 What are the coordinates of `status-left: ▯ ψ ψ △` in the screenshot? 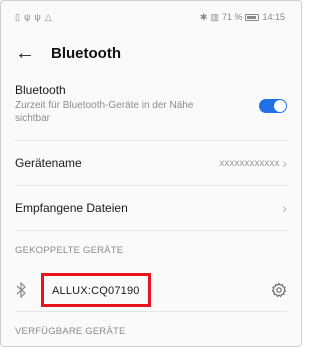 It's located at (33, 17).